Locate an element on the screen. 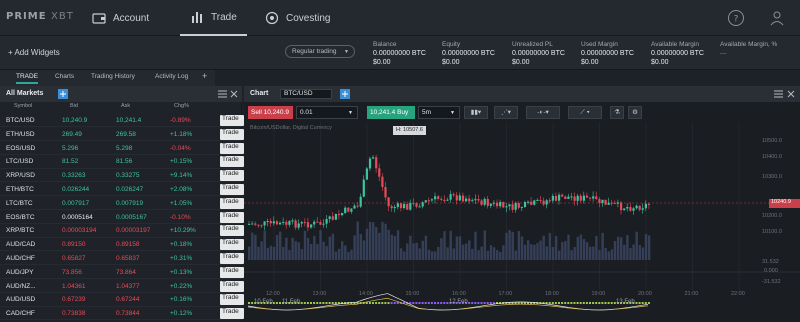 This screenshot has height=322, width=800. market-row: XRP/BTC 0.00003194 0.00003197 +10.29% Trade is located at coordinates (122, 231).